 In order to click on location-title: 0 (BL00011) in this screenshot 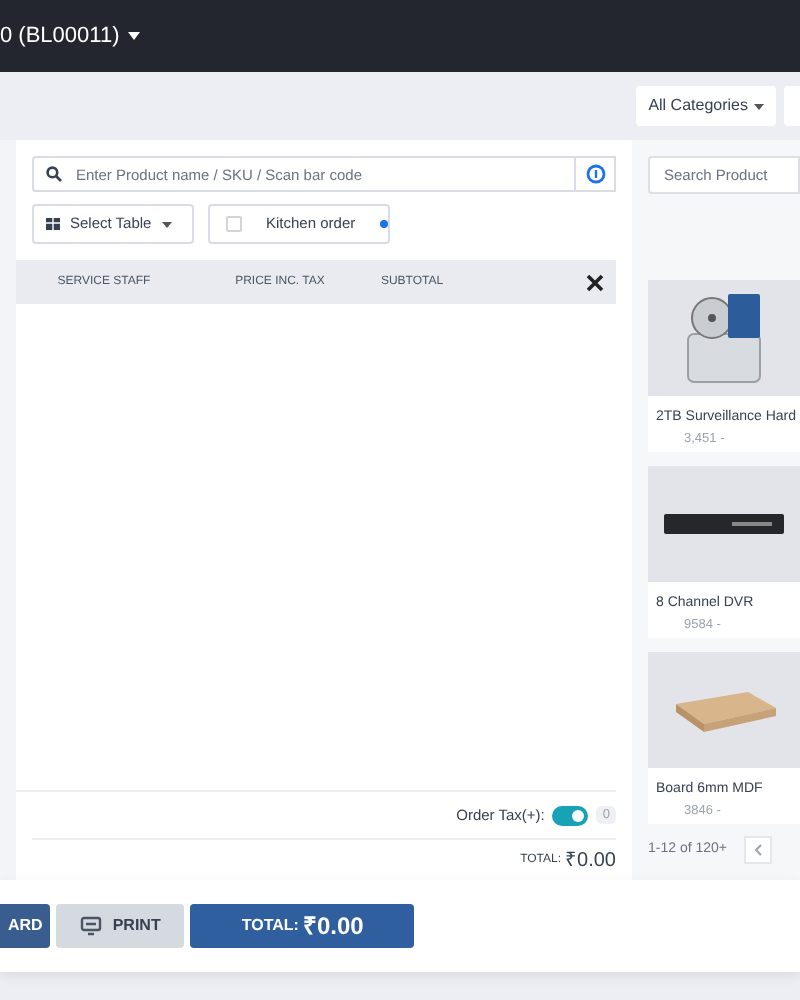, I will do `click(70, 36)`.